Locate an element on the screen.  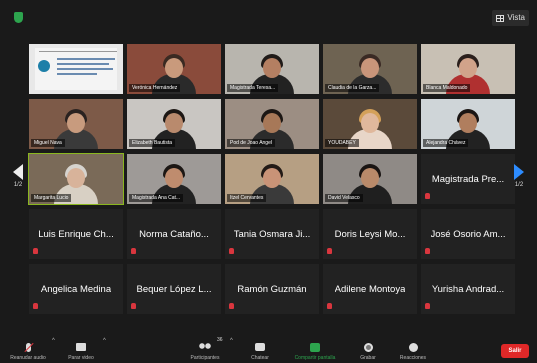
reactions-button: Reacciones is located at coordinates (413, 350).